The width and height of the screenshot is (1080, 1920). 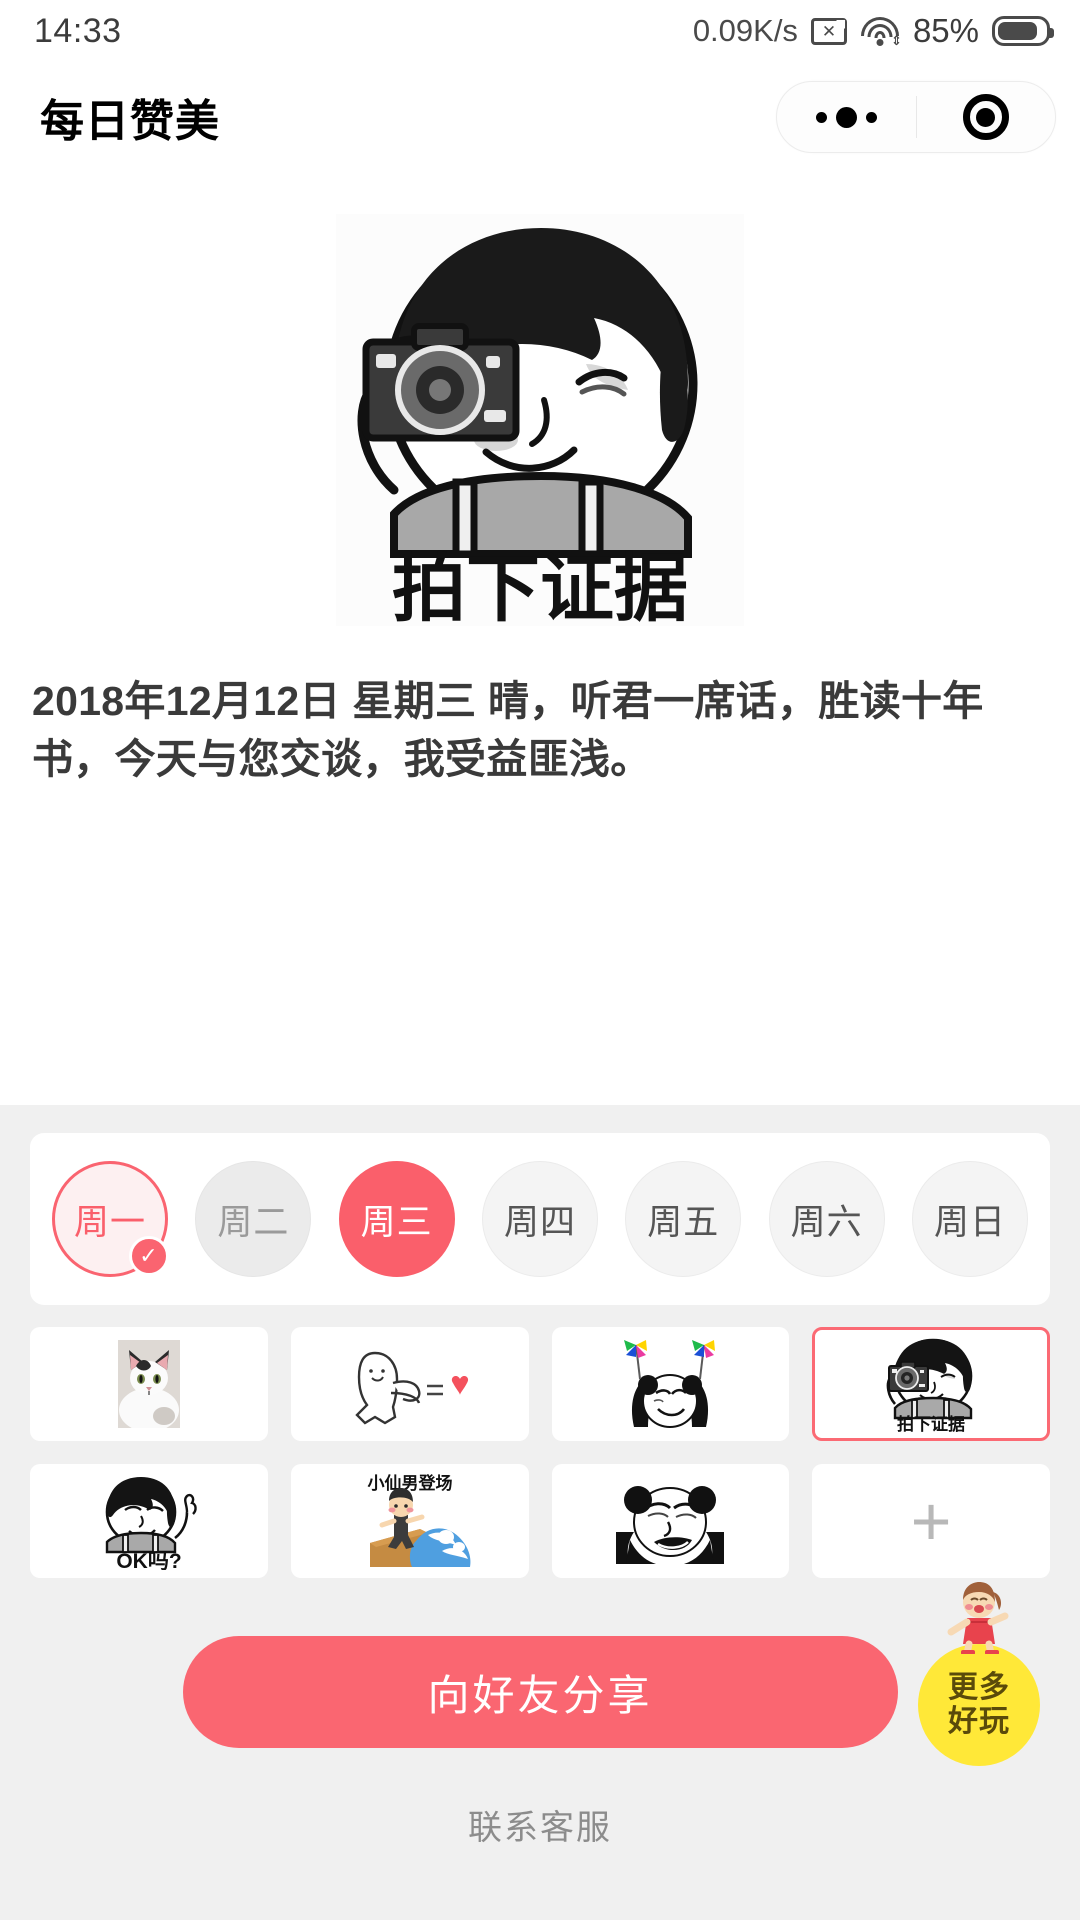 I want to click on miniprogram-capsule, so click(x=916, y=117).